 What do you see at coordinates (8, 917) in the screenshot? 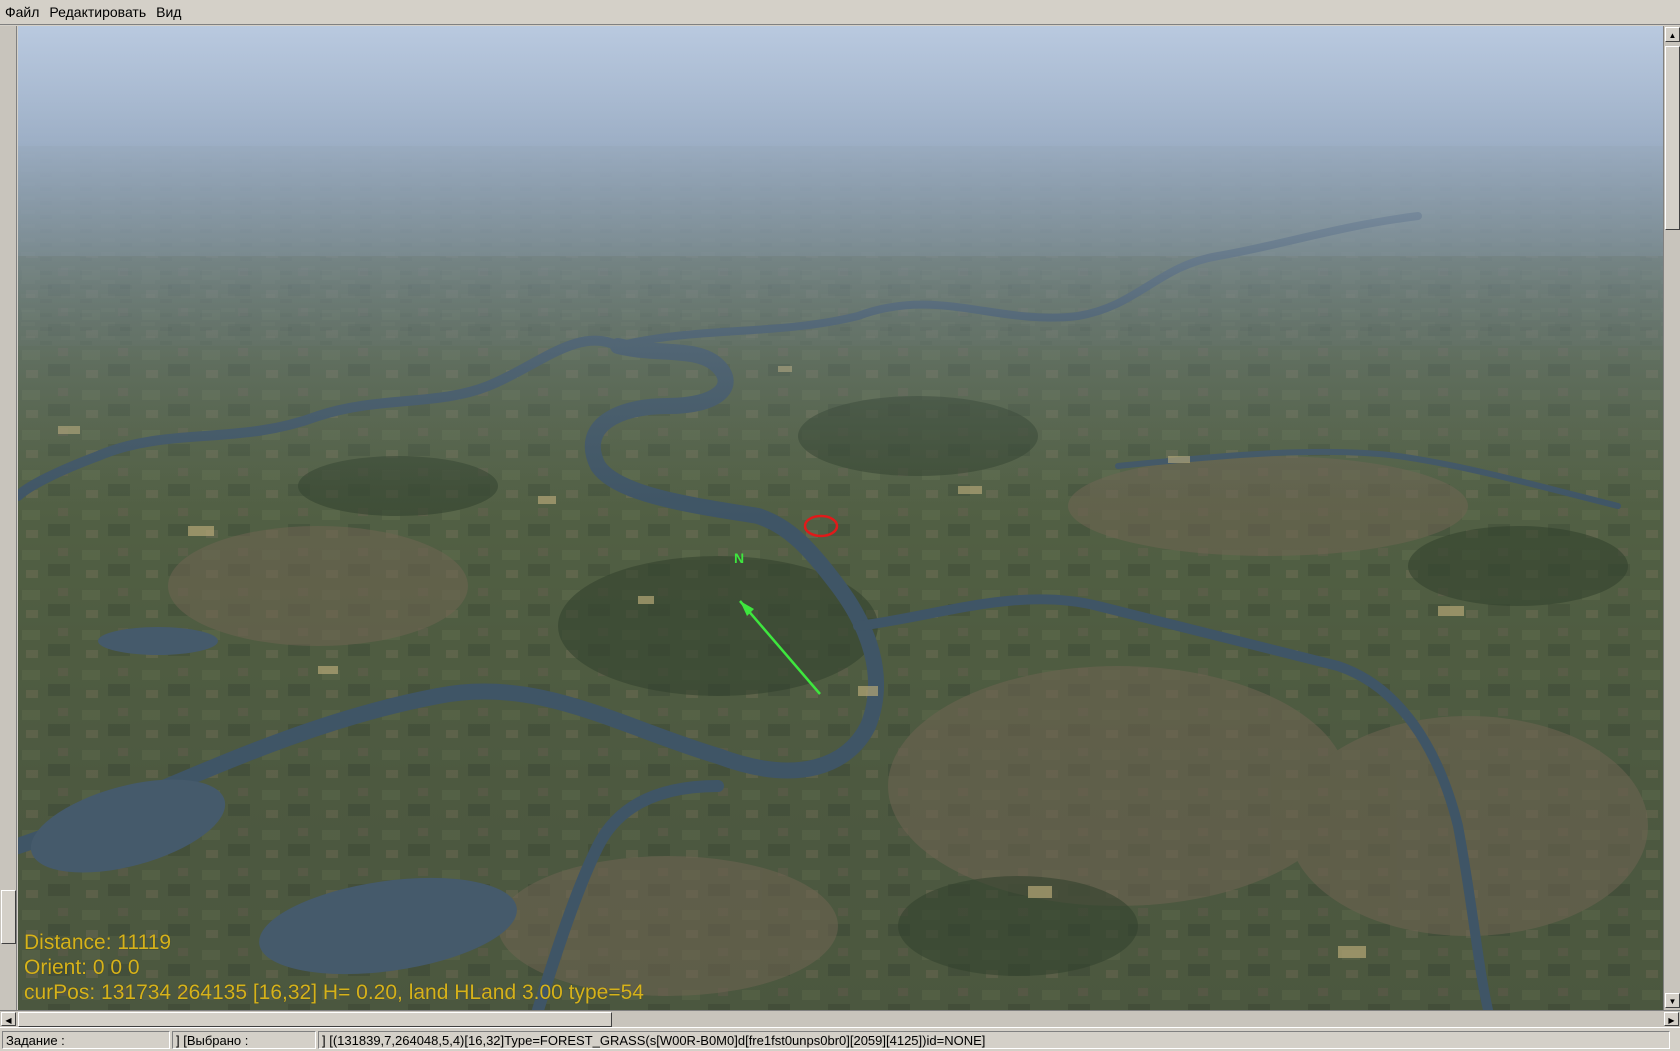
I see `left-scroll-thumb` at bounding box center [8, 917].